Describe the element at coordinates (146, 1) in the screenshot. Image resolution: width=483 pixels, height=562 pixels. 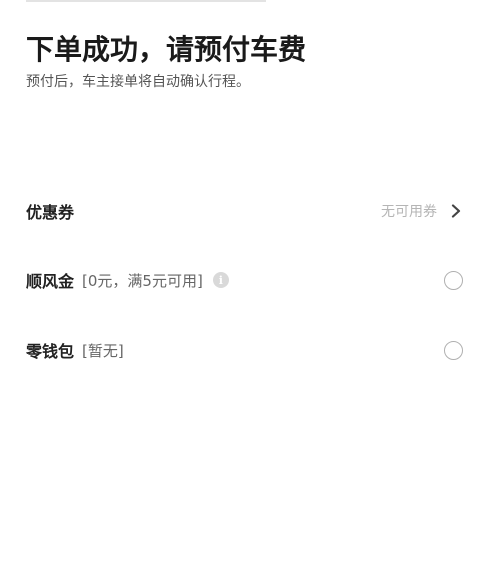
I see `top-divider` at that location.